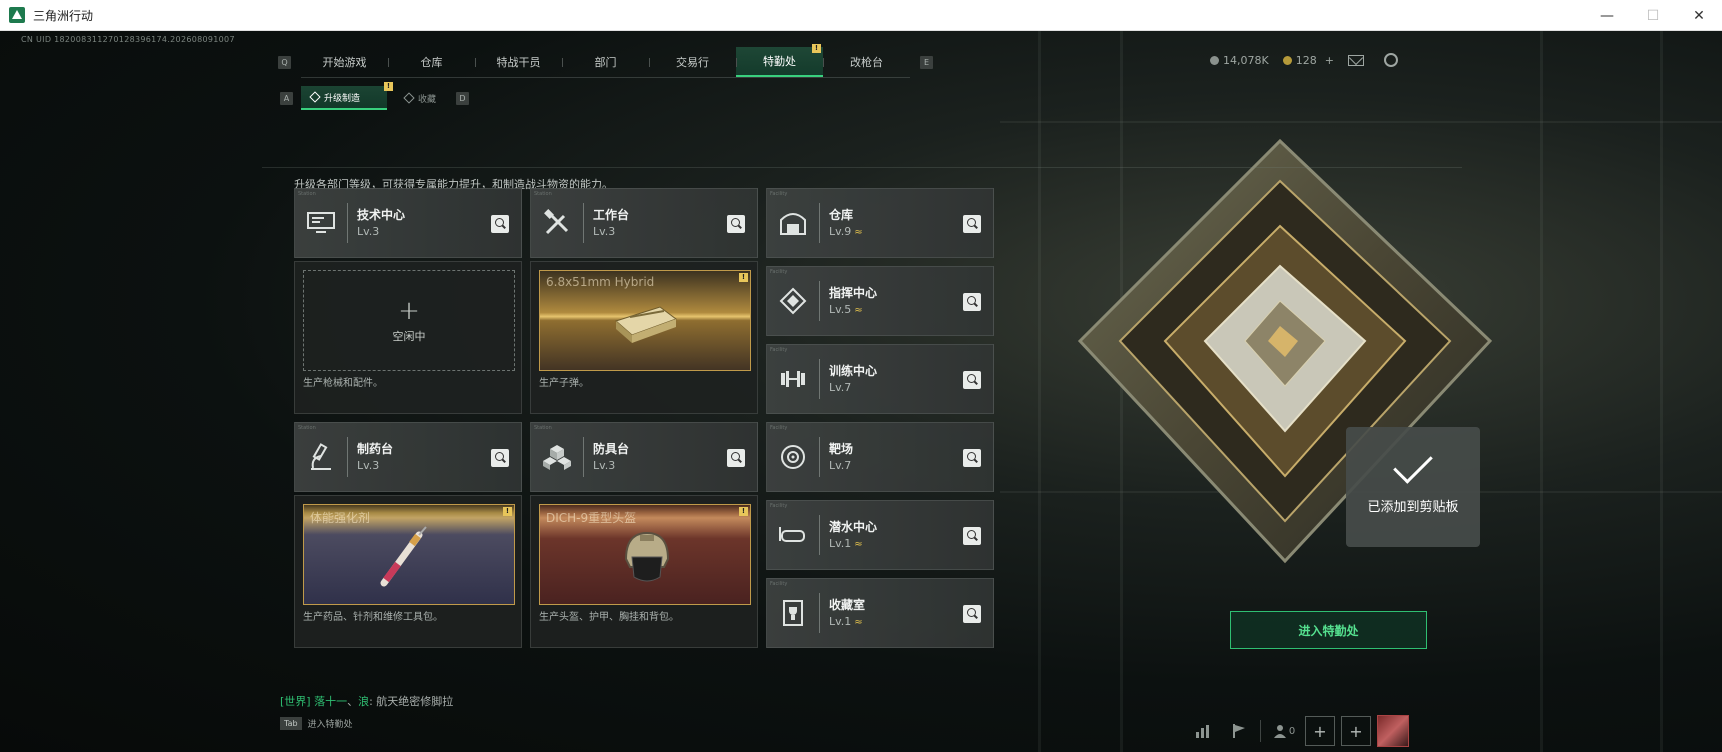 Image resolution: width=1722 pixels, height=752 pixels. What do you see at coordinates (645, 554) in the screenshot?
I see `production-slot: DICH-9重型头盔 !` at bounding box center [645, 554].